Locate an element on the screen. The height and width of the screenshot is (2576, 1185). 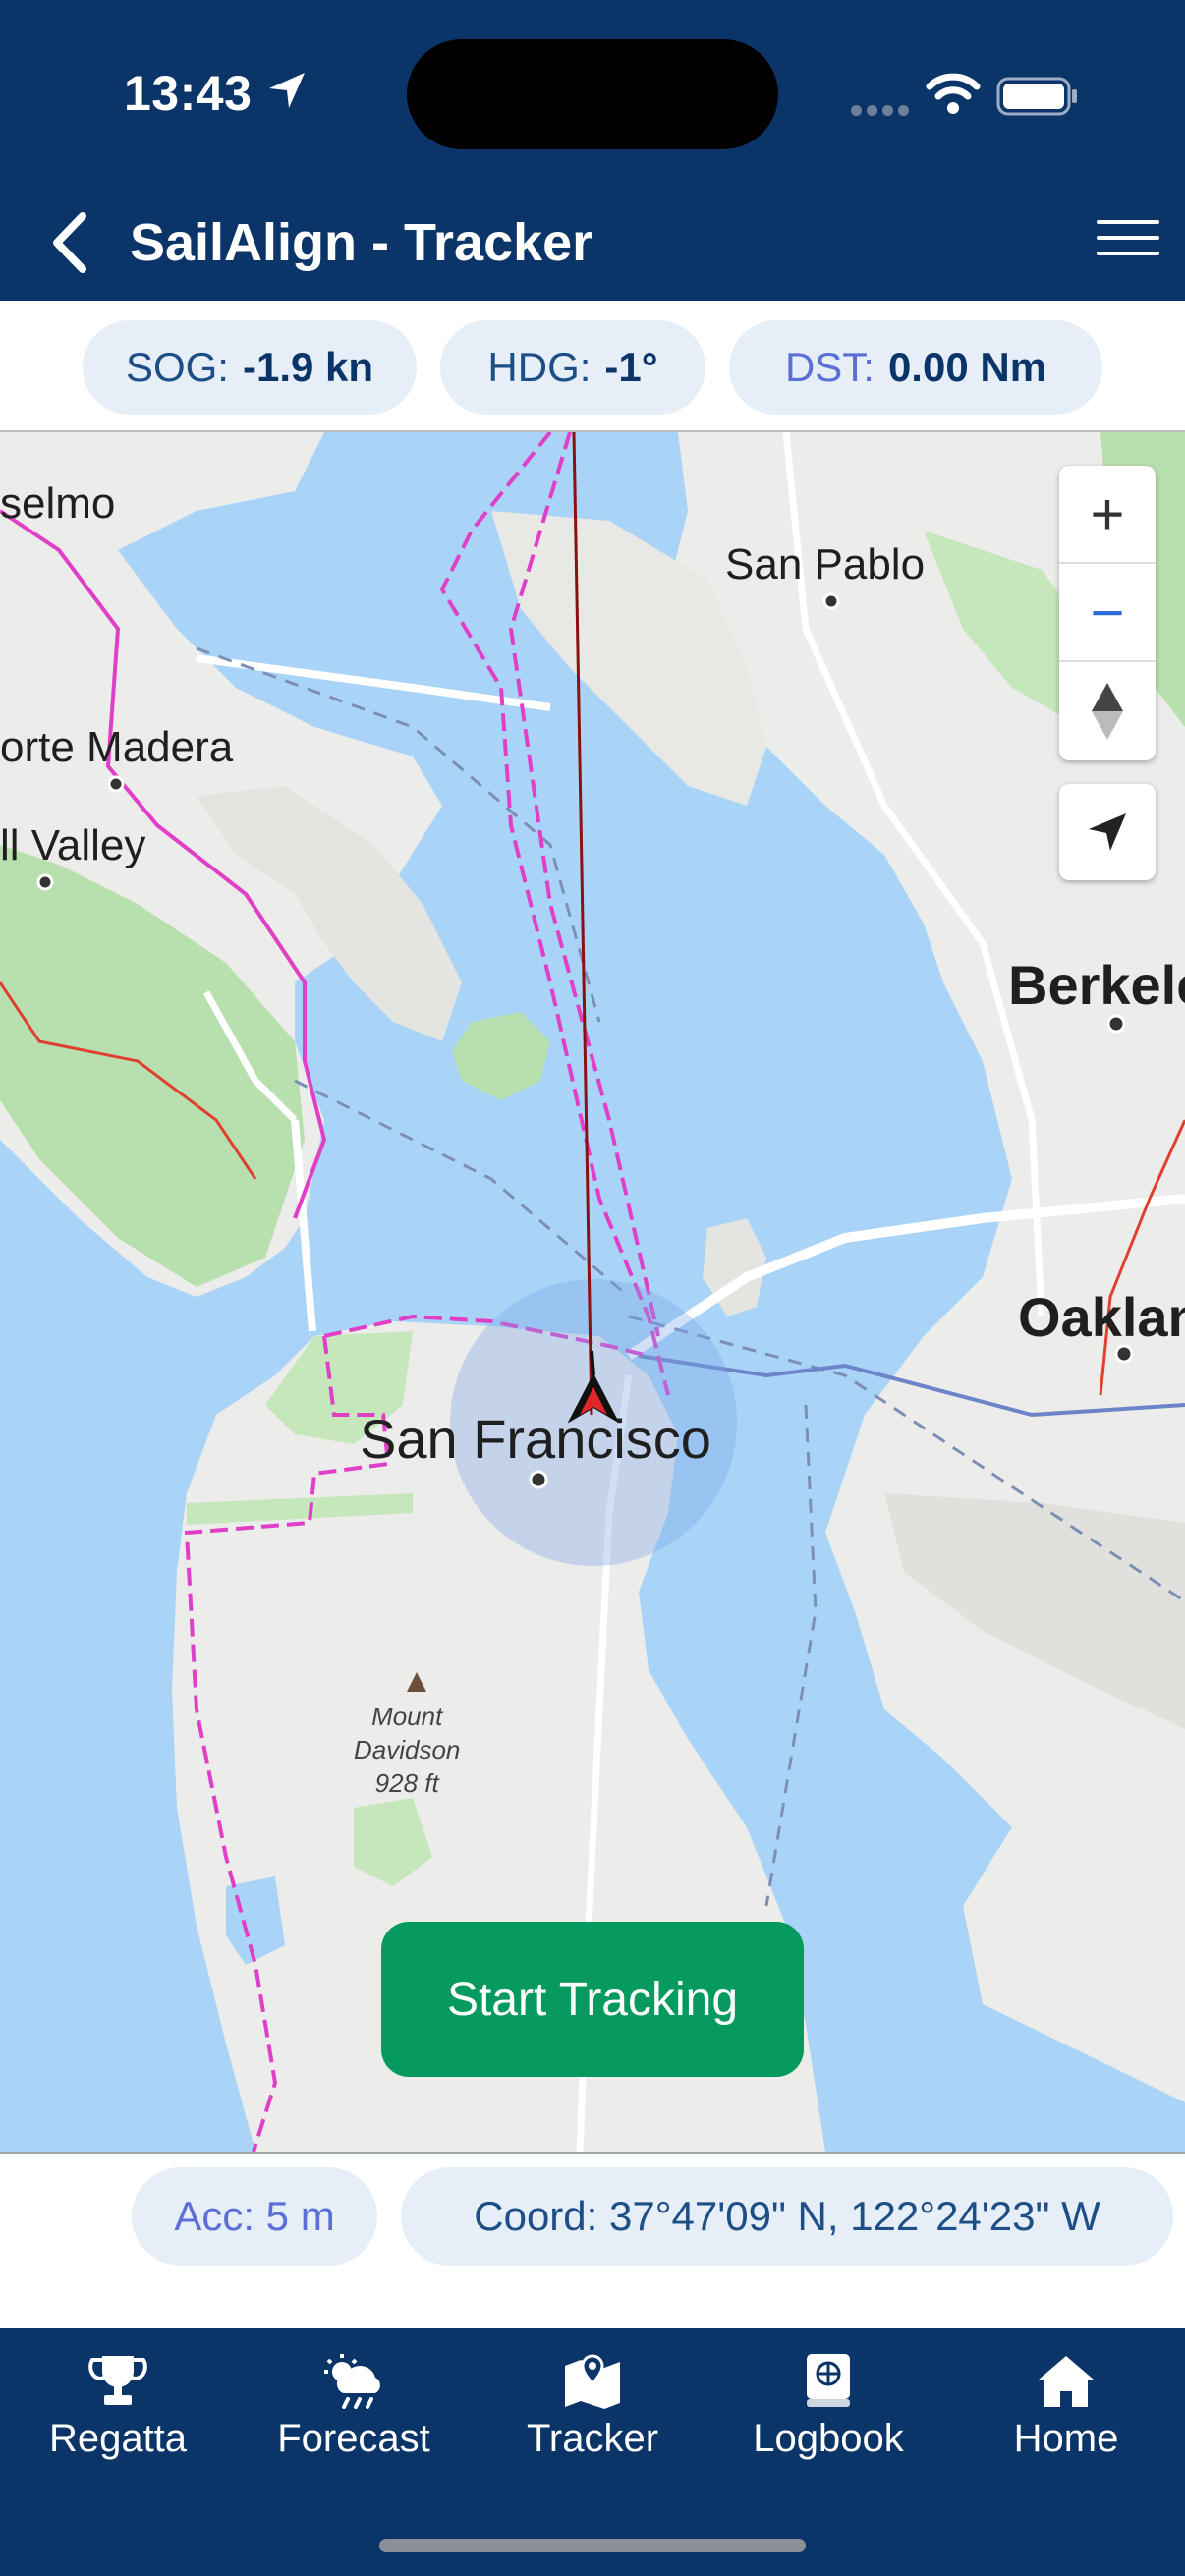
city-dot-berkeley is located at coordinates (1116, 1024).